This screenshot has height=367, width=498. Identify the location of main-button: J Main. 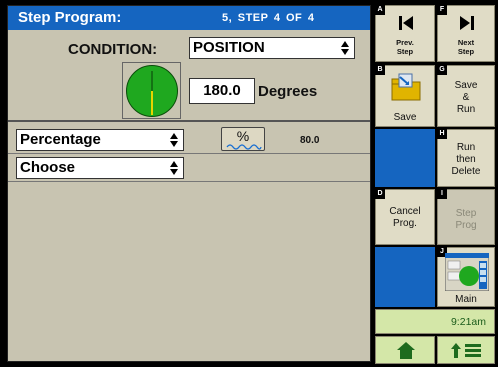
(466, 277).